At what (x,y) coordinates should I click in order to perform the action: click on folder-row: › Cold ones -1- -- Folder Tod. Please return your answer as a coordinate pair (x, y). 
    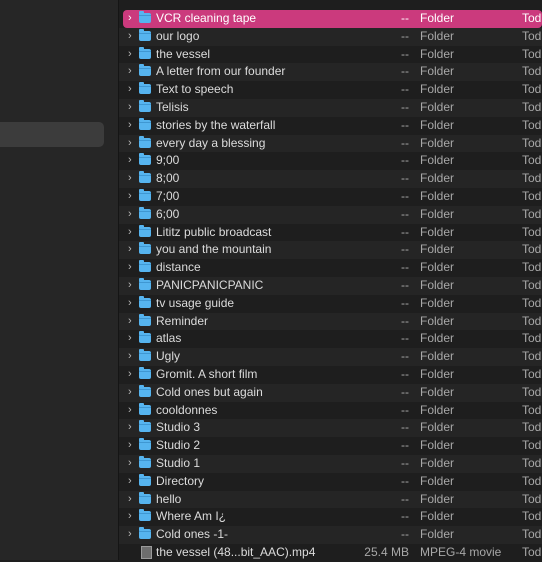
    Looking at the image, I should click on (330, 535).